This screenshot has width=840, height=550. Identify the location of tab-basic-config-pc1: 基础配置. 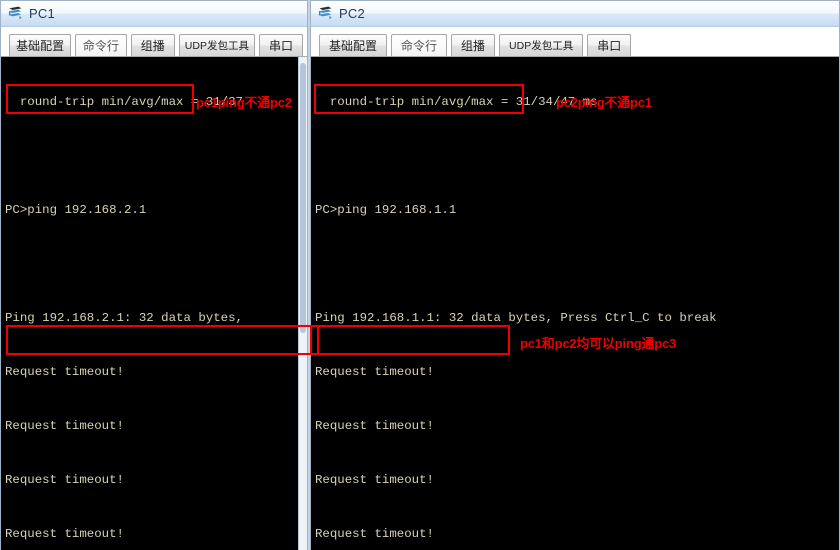
(40, 45).